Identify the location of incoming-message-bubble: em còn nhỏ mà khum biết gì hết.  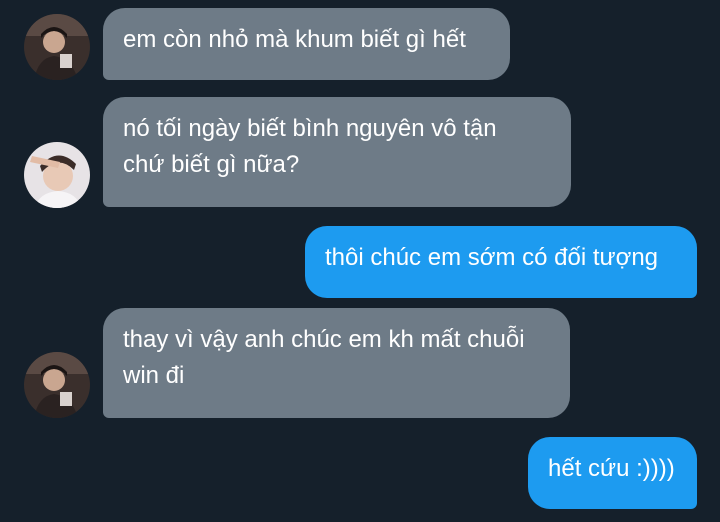
(306, 44).